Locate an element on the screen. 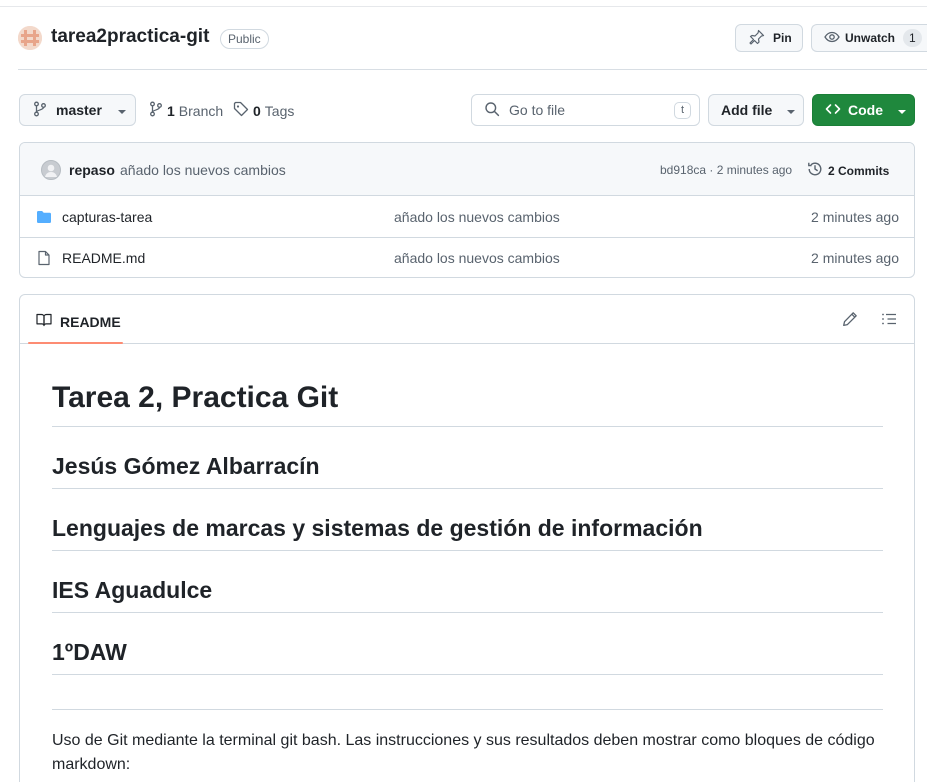 This screenshot has width=927, height=782. search-placeholder: Go to file is located at coordinates (537, 110).